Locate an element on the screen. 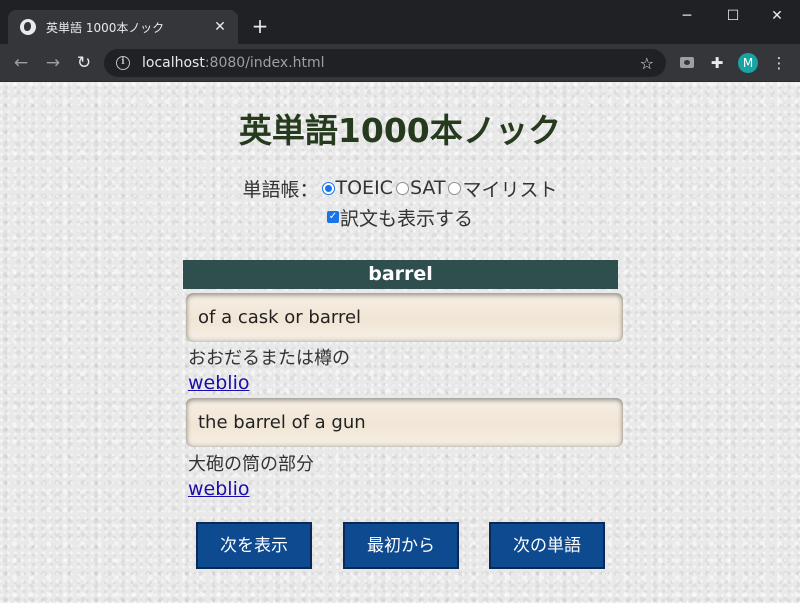  translation-1: おおだるまたは樽の is located at coordinates (269, 358).